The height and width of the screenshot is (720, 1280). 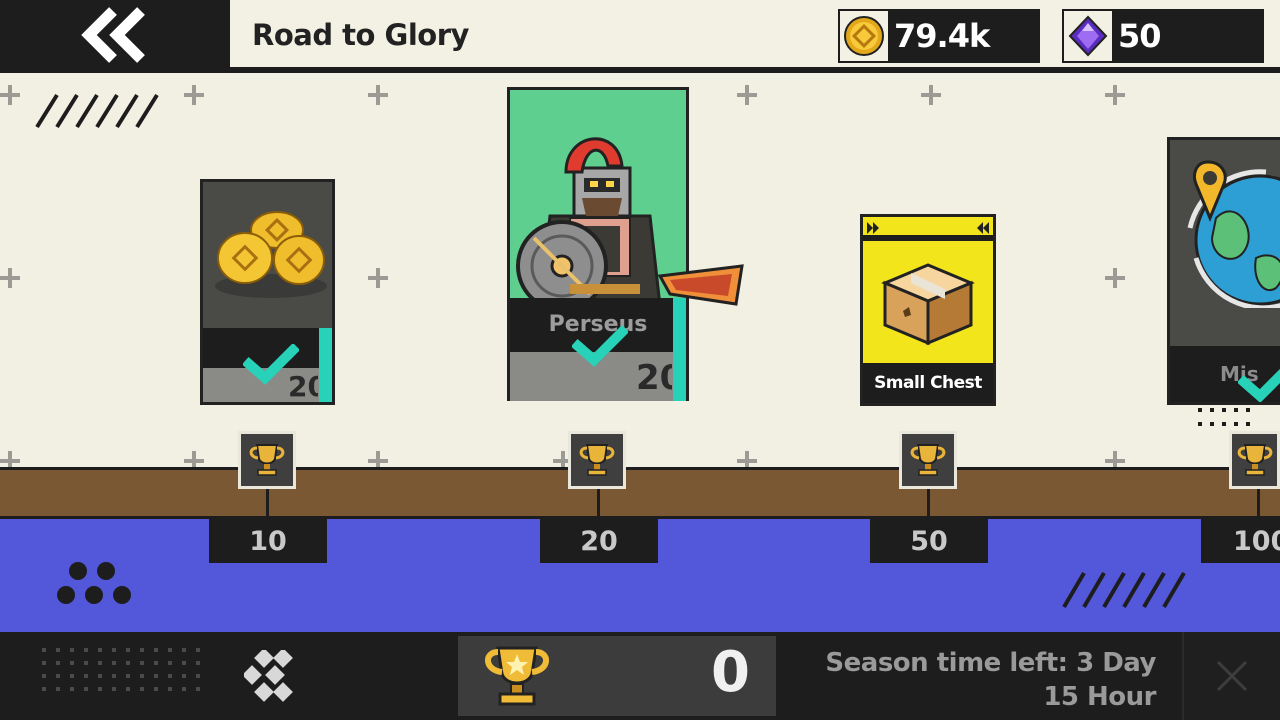 I want to click on coin-balance: 79.4k, so click(x=939, y=36).